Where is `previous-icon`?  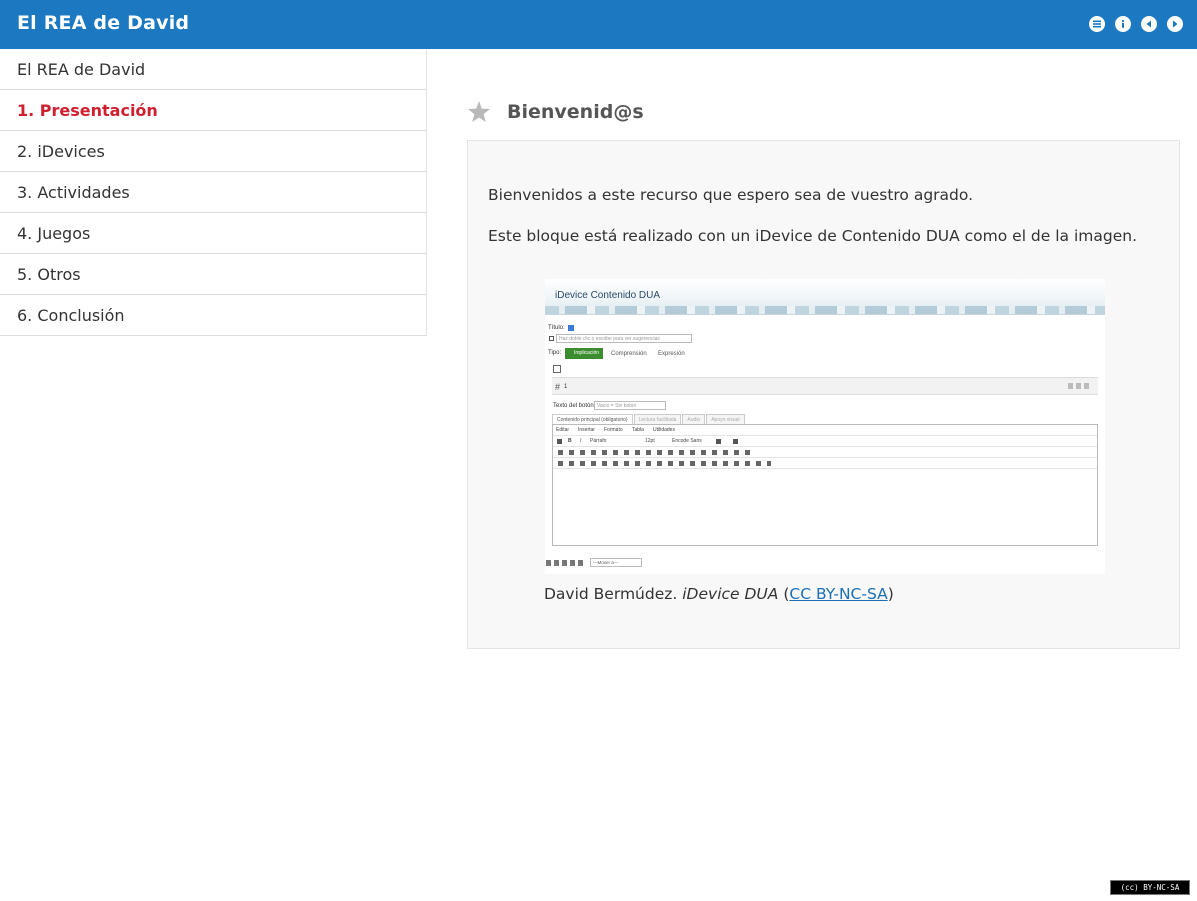 previous-icon is located at coordinates (1149, 24).